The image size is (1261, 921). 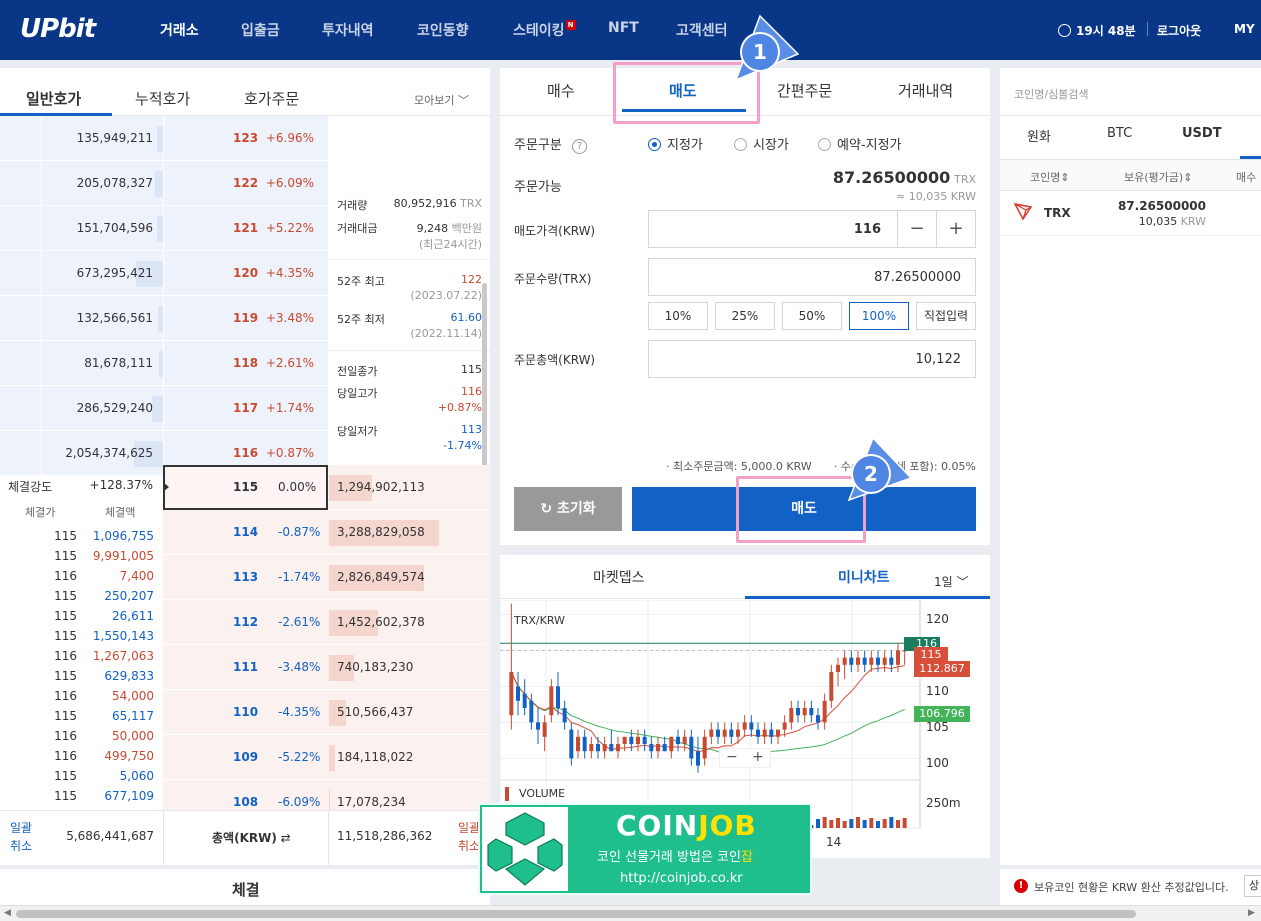 I want to click on avail-number: 87.26500000, so click(x=891, y=177).